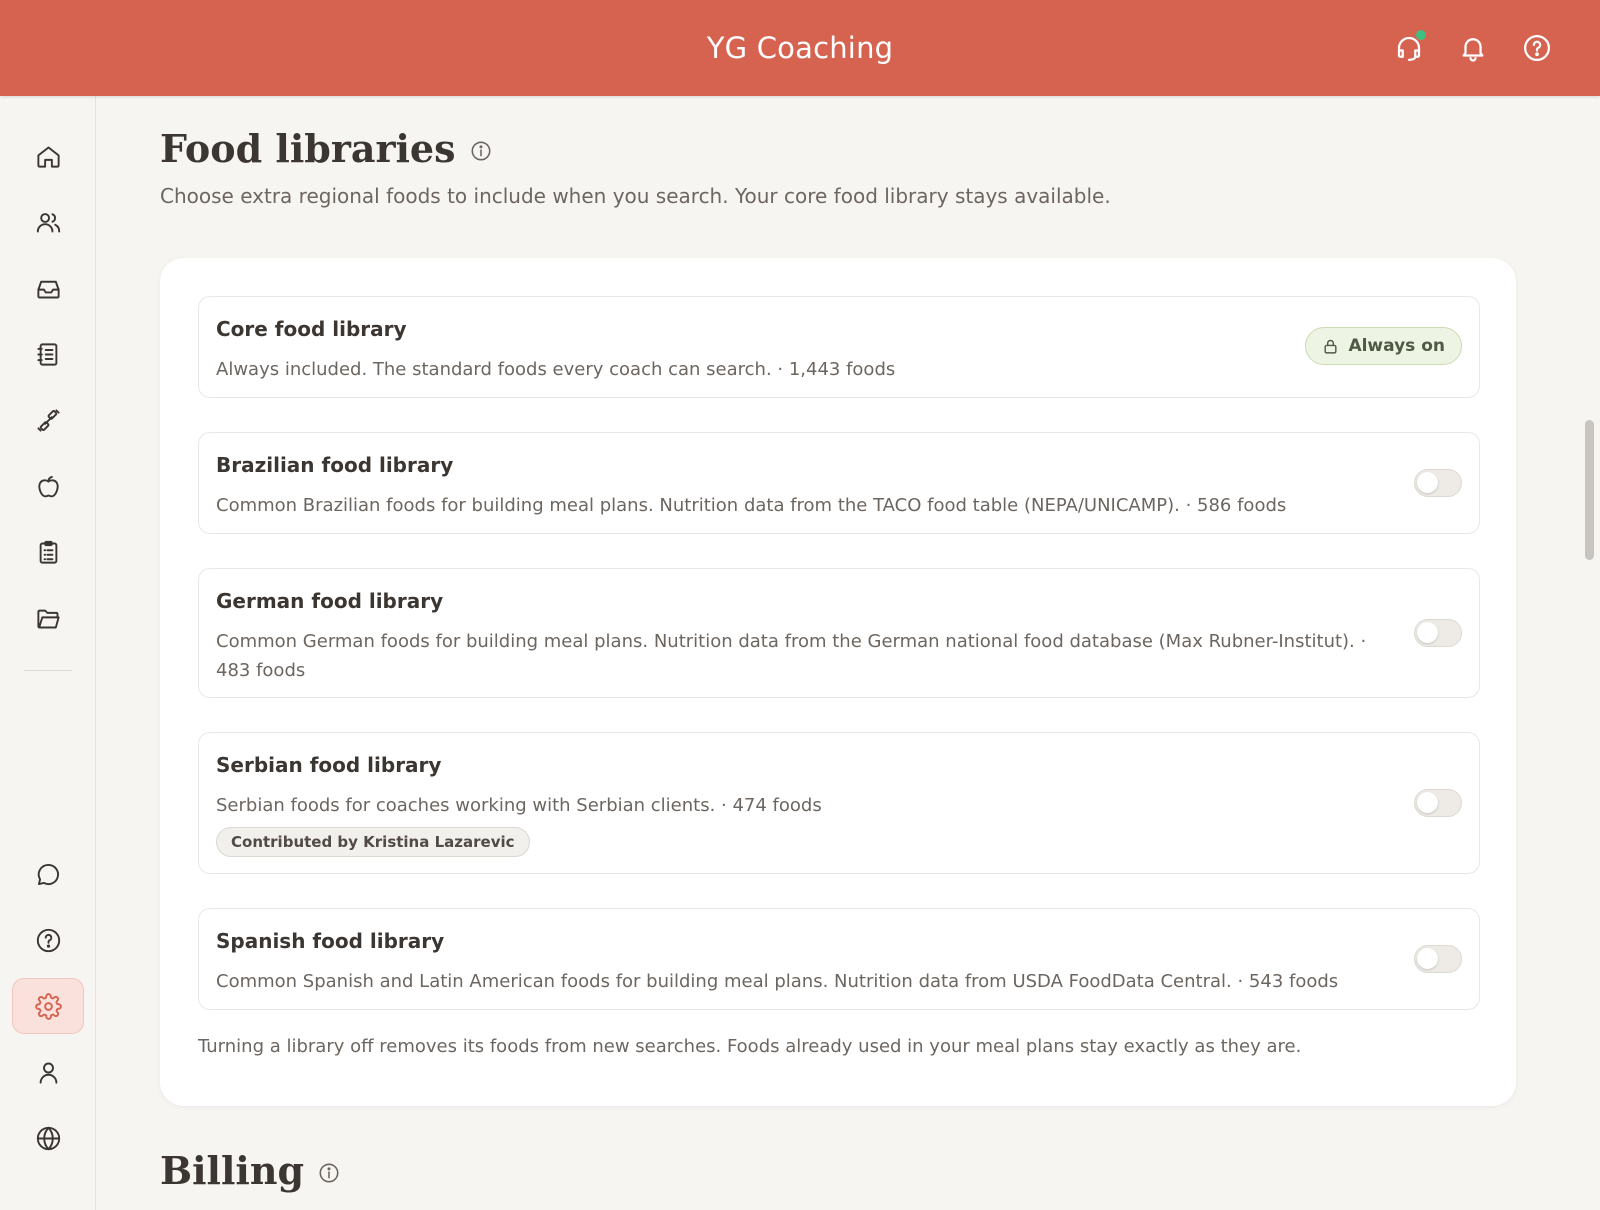 Image resolution: width=1600 pixels, height=1210 pixels. I want to click on sidebar-item-checkins, so click(48, 552).